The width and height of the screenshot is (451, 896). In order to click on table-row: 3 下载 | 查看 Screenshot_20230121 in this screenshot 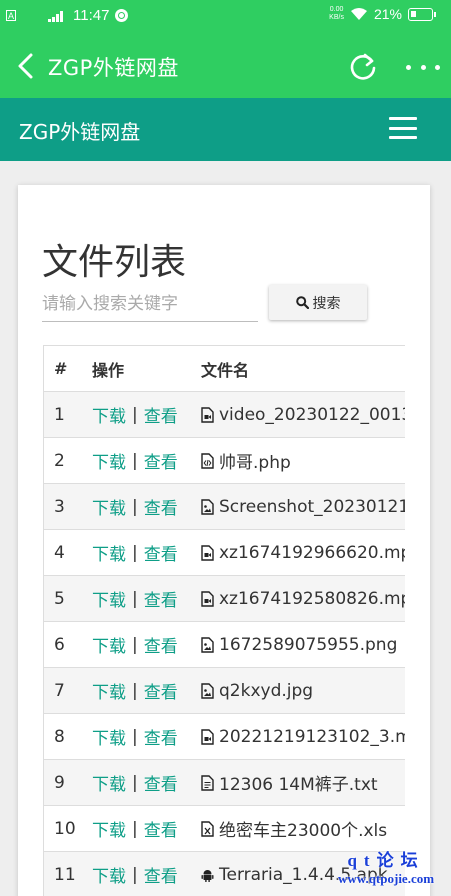, I will do `click(224, 507)`.